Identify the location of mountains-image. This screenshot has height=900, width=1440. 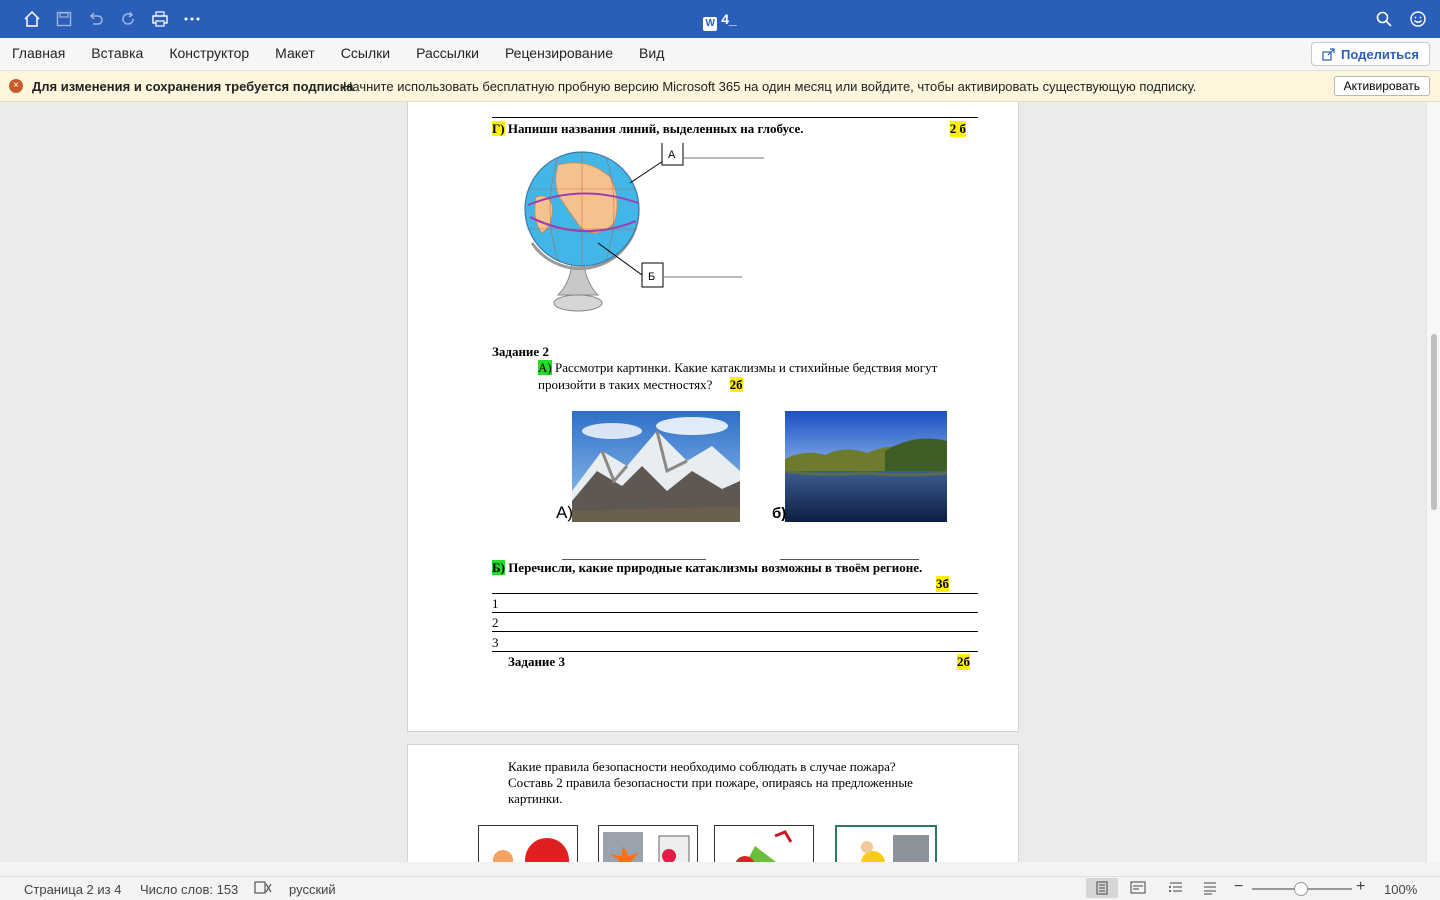
(656, 466).